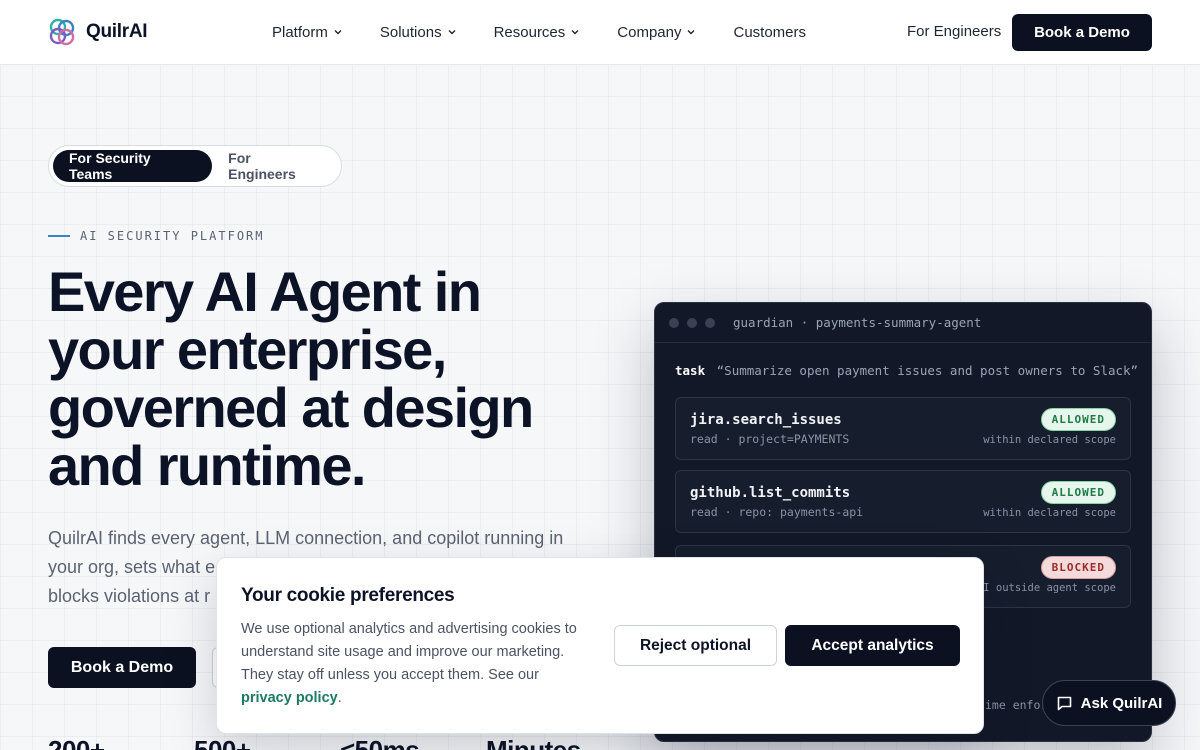  What do you see at coordinates (59, 236) in the screenshot?
I see `eyebrow-line` at bounding box center [59, 236].